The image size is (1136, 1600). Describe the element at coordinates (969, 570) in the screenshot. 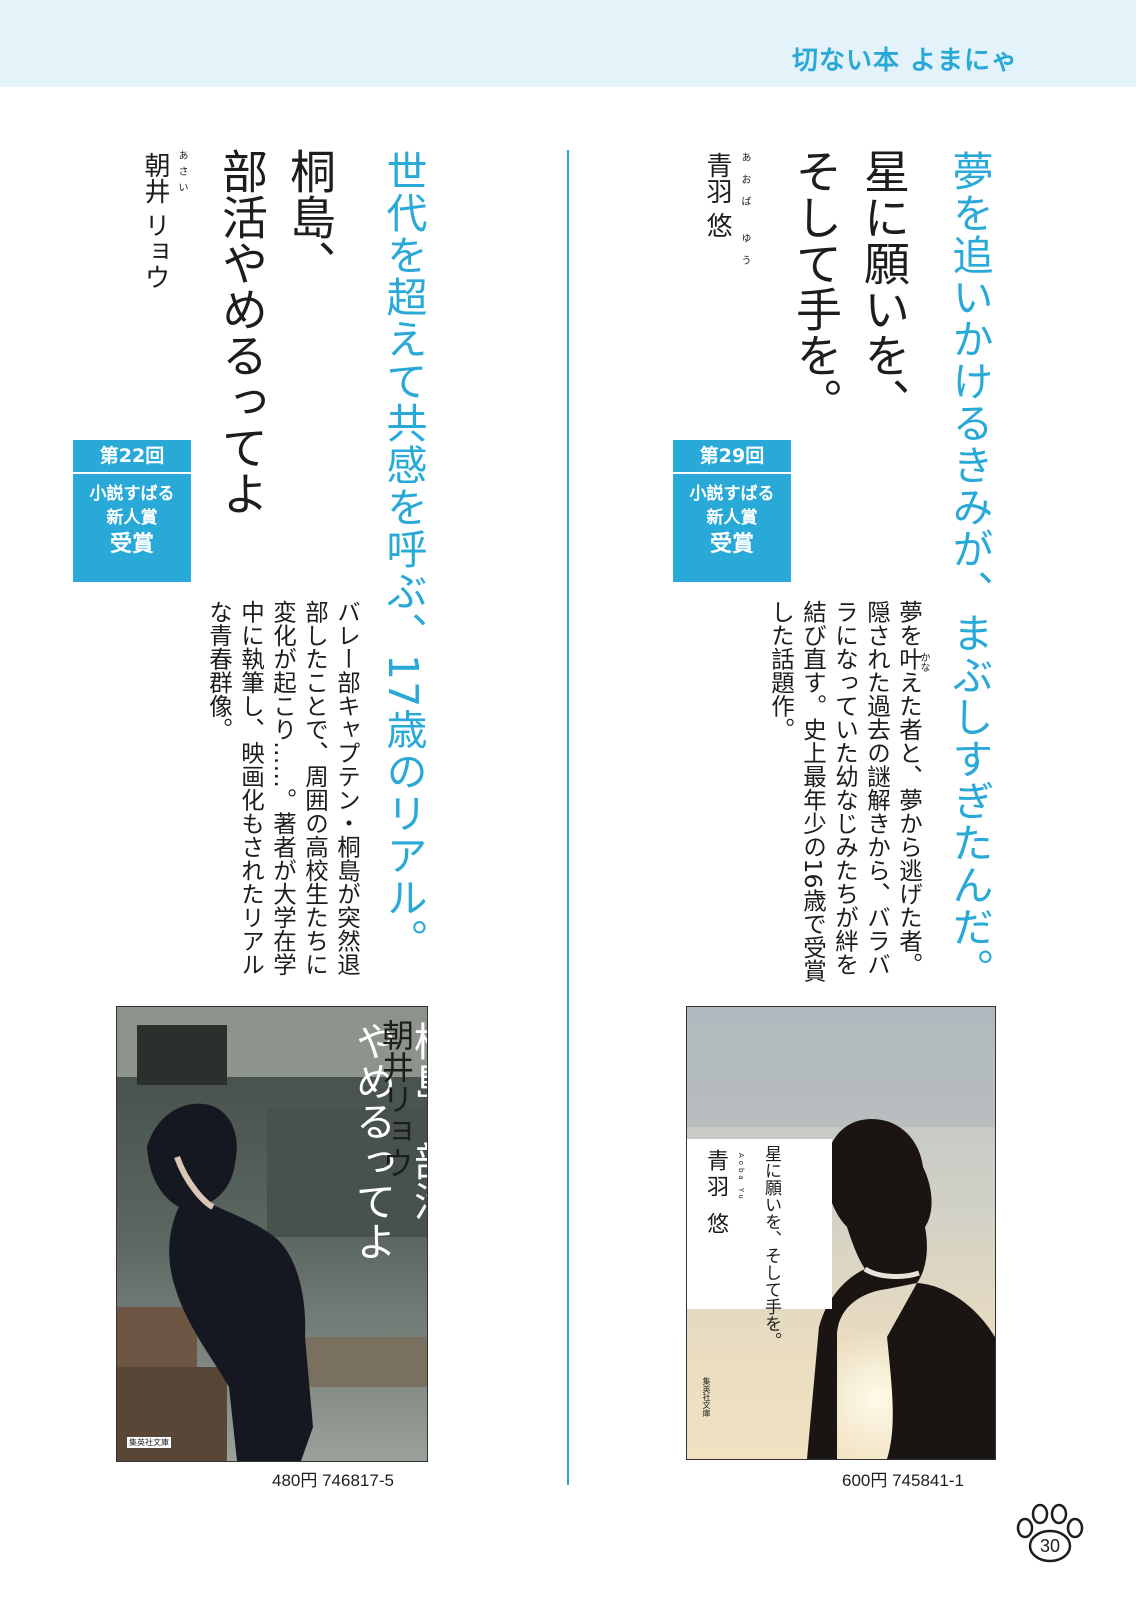

I see `right-catchphrase: 夢を追いかけるきみが、まぶしすぎたんだ。` at that location.